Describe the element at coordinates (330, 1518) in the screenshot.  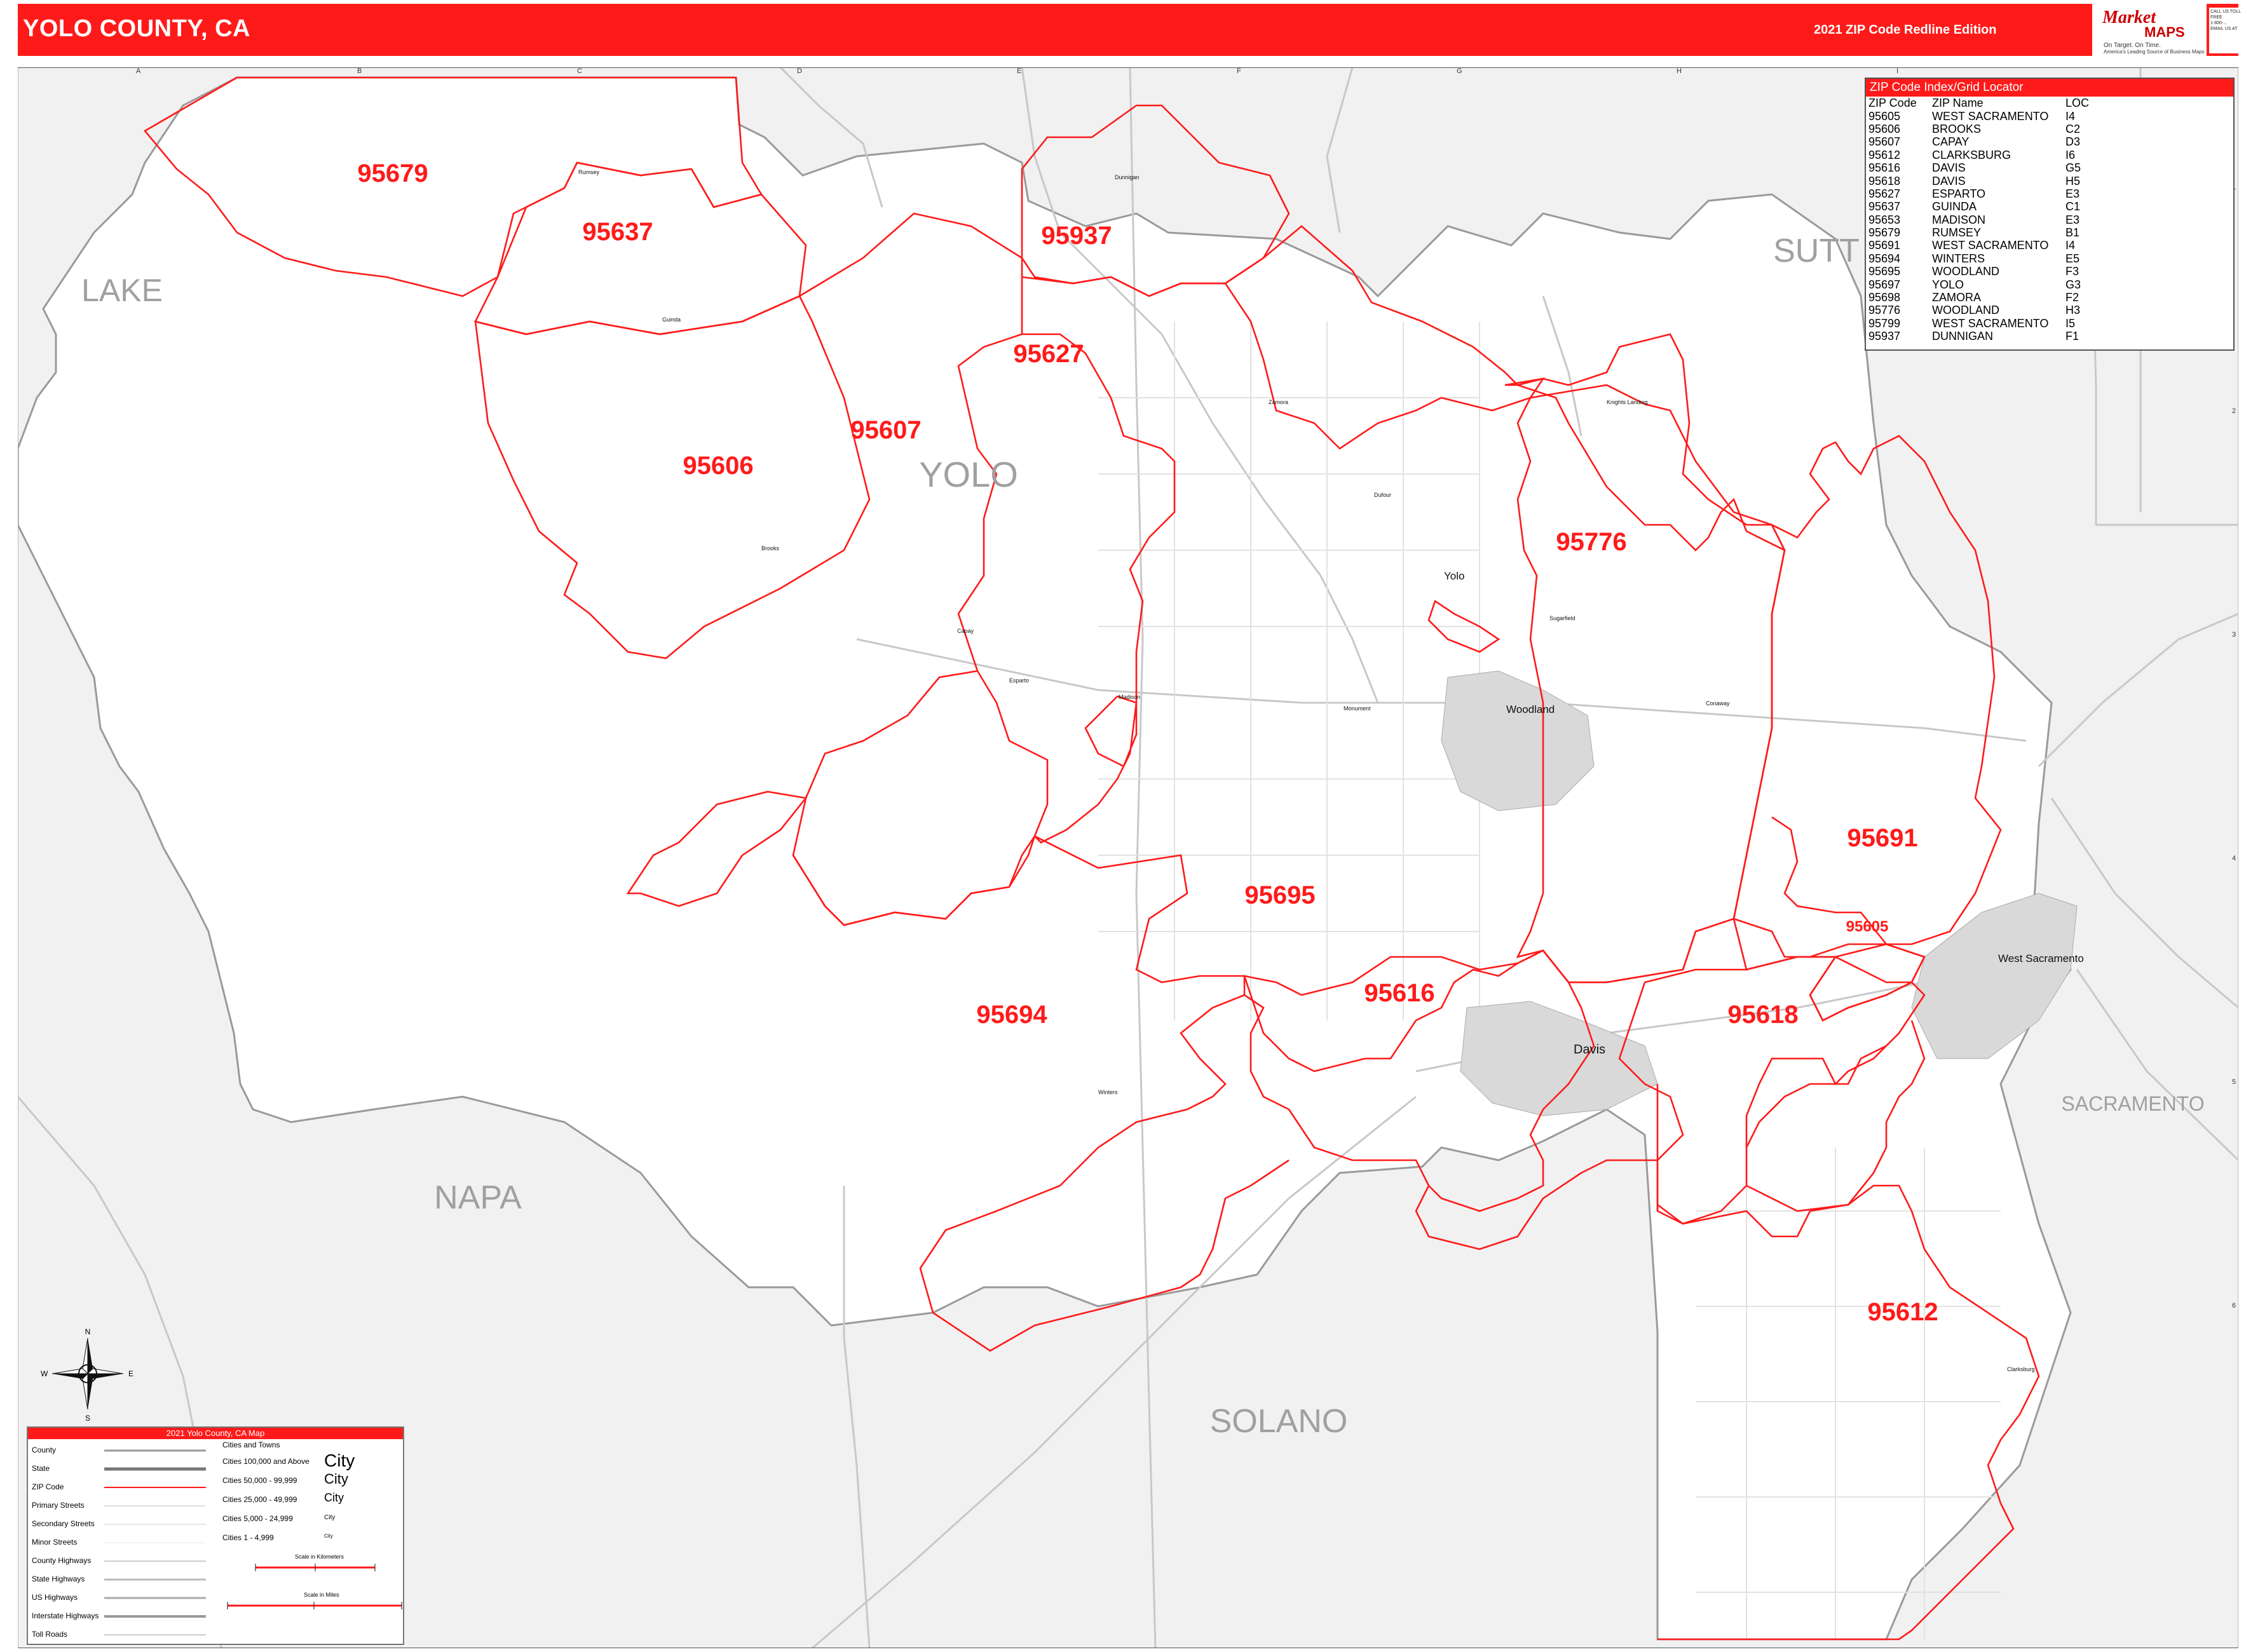
I see `legend-city-sample-4: City` at that location.